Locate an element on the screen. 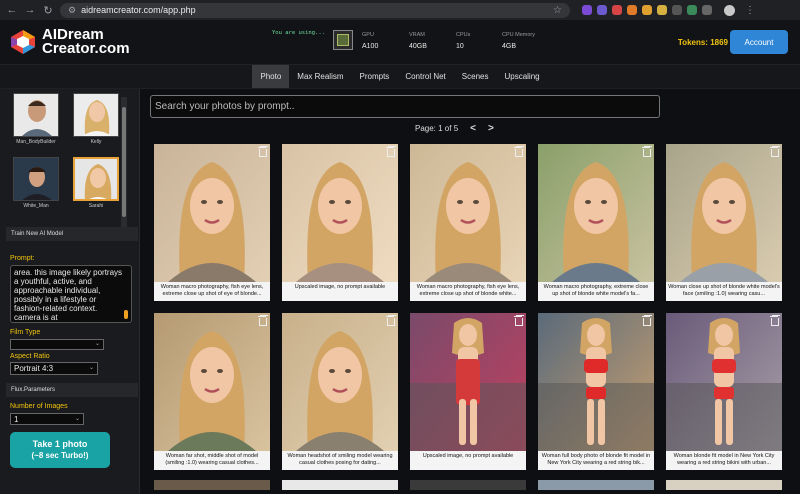  model-item: Man_BodyBuilder is located at coordinates (36, 119).